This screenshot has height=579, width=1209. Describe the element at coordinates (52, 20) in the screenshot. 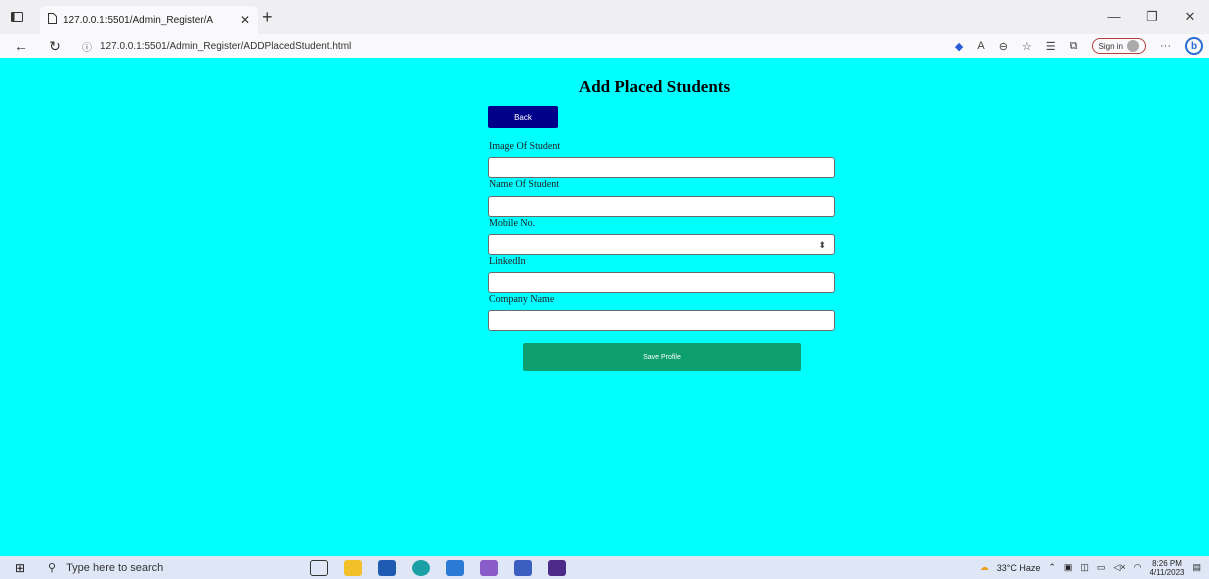

I see `page-icon` at that location.